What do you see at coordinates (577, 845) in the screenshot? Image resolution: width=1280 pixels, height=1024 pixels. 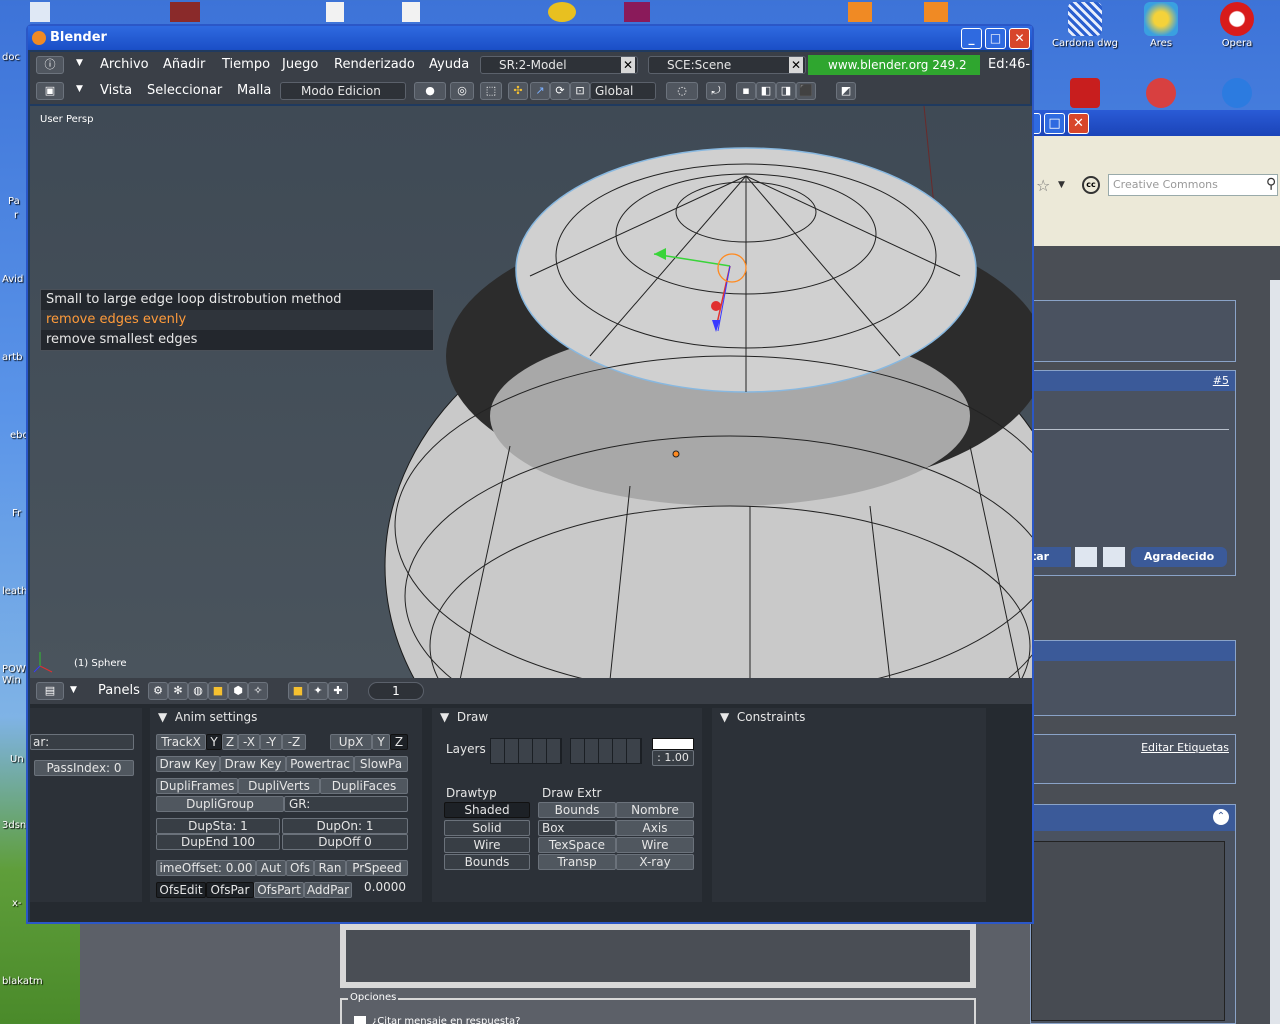 I see `extra-texspace-button: TexSpace` at bounding box center [577, 845].